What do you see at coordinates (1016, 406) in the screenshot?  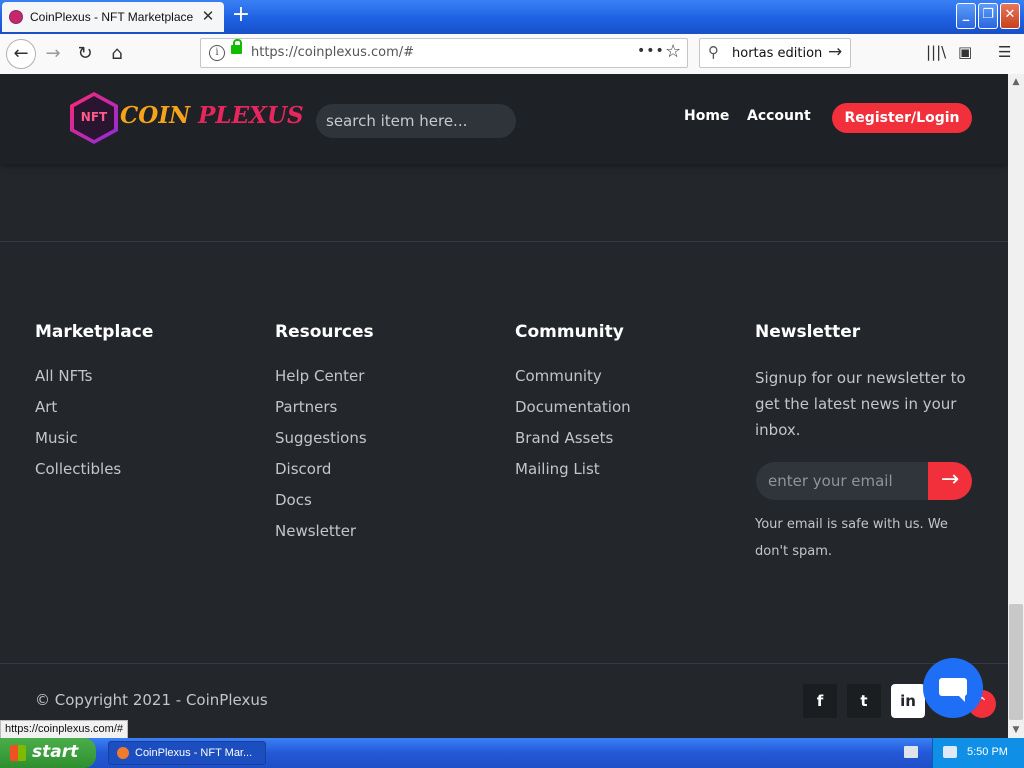 I see `page-scrollbar: ▲ ▼` at bounding box center [1016, 406].